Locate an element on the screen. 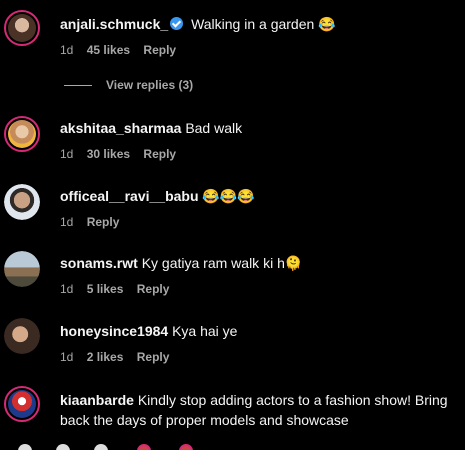  comment-text: anjali.schmuck_ Walking in a garden 😂 is located at coordinates (258, 24).